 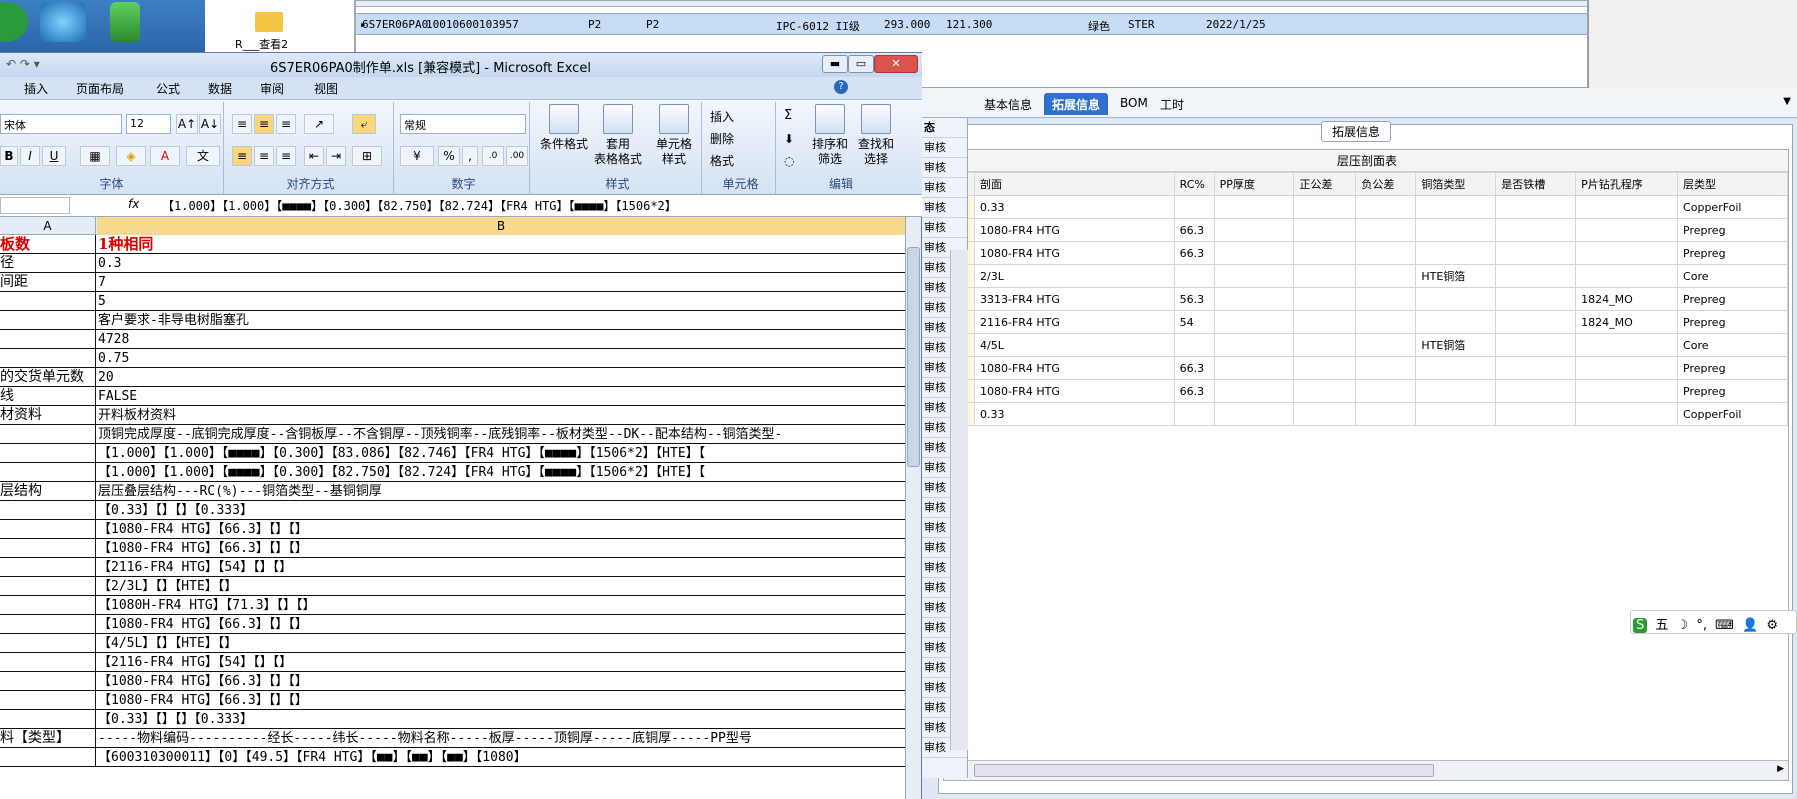 I want to click on increase-decimal-icon: .0, so click(x=493, y=156).